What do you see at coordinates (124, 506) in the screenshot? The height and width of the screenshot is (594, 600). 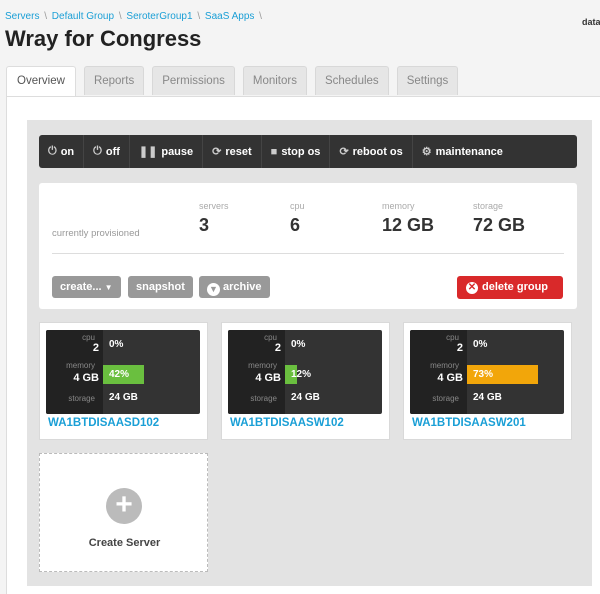 I see `plus-icon: +` at bounding box center [124, 506].